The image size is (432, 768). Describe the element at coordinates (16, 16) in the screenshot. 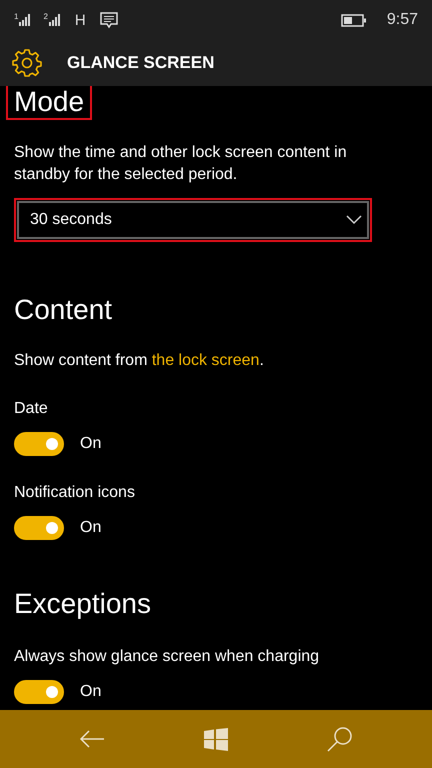

I see `sim-number: 1` at that location.